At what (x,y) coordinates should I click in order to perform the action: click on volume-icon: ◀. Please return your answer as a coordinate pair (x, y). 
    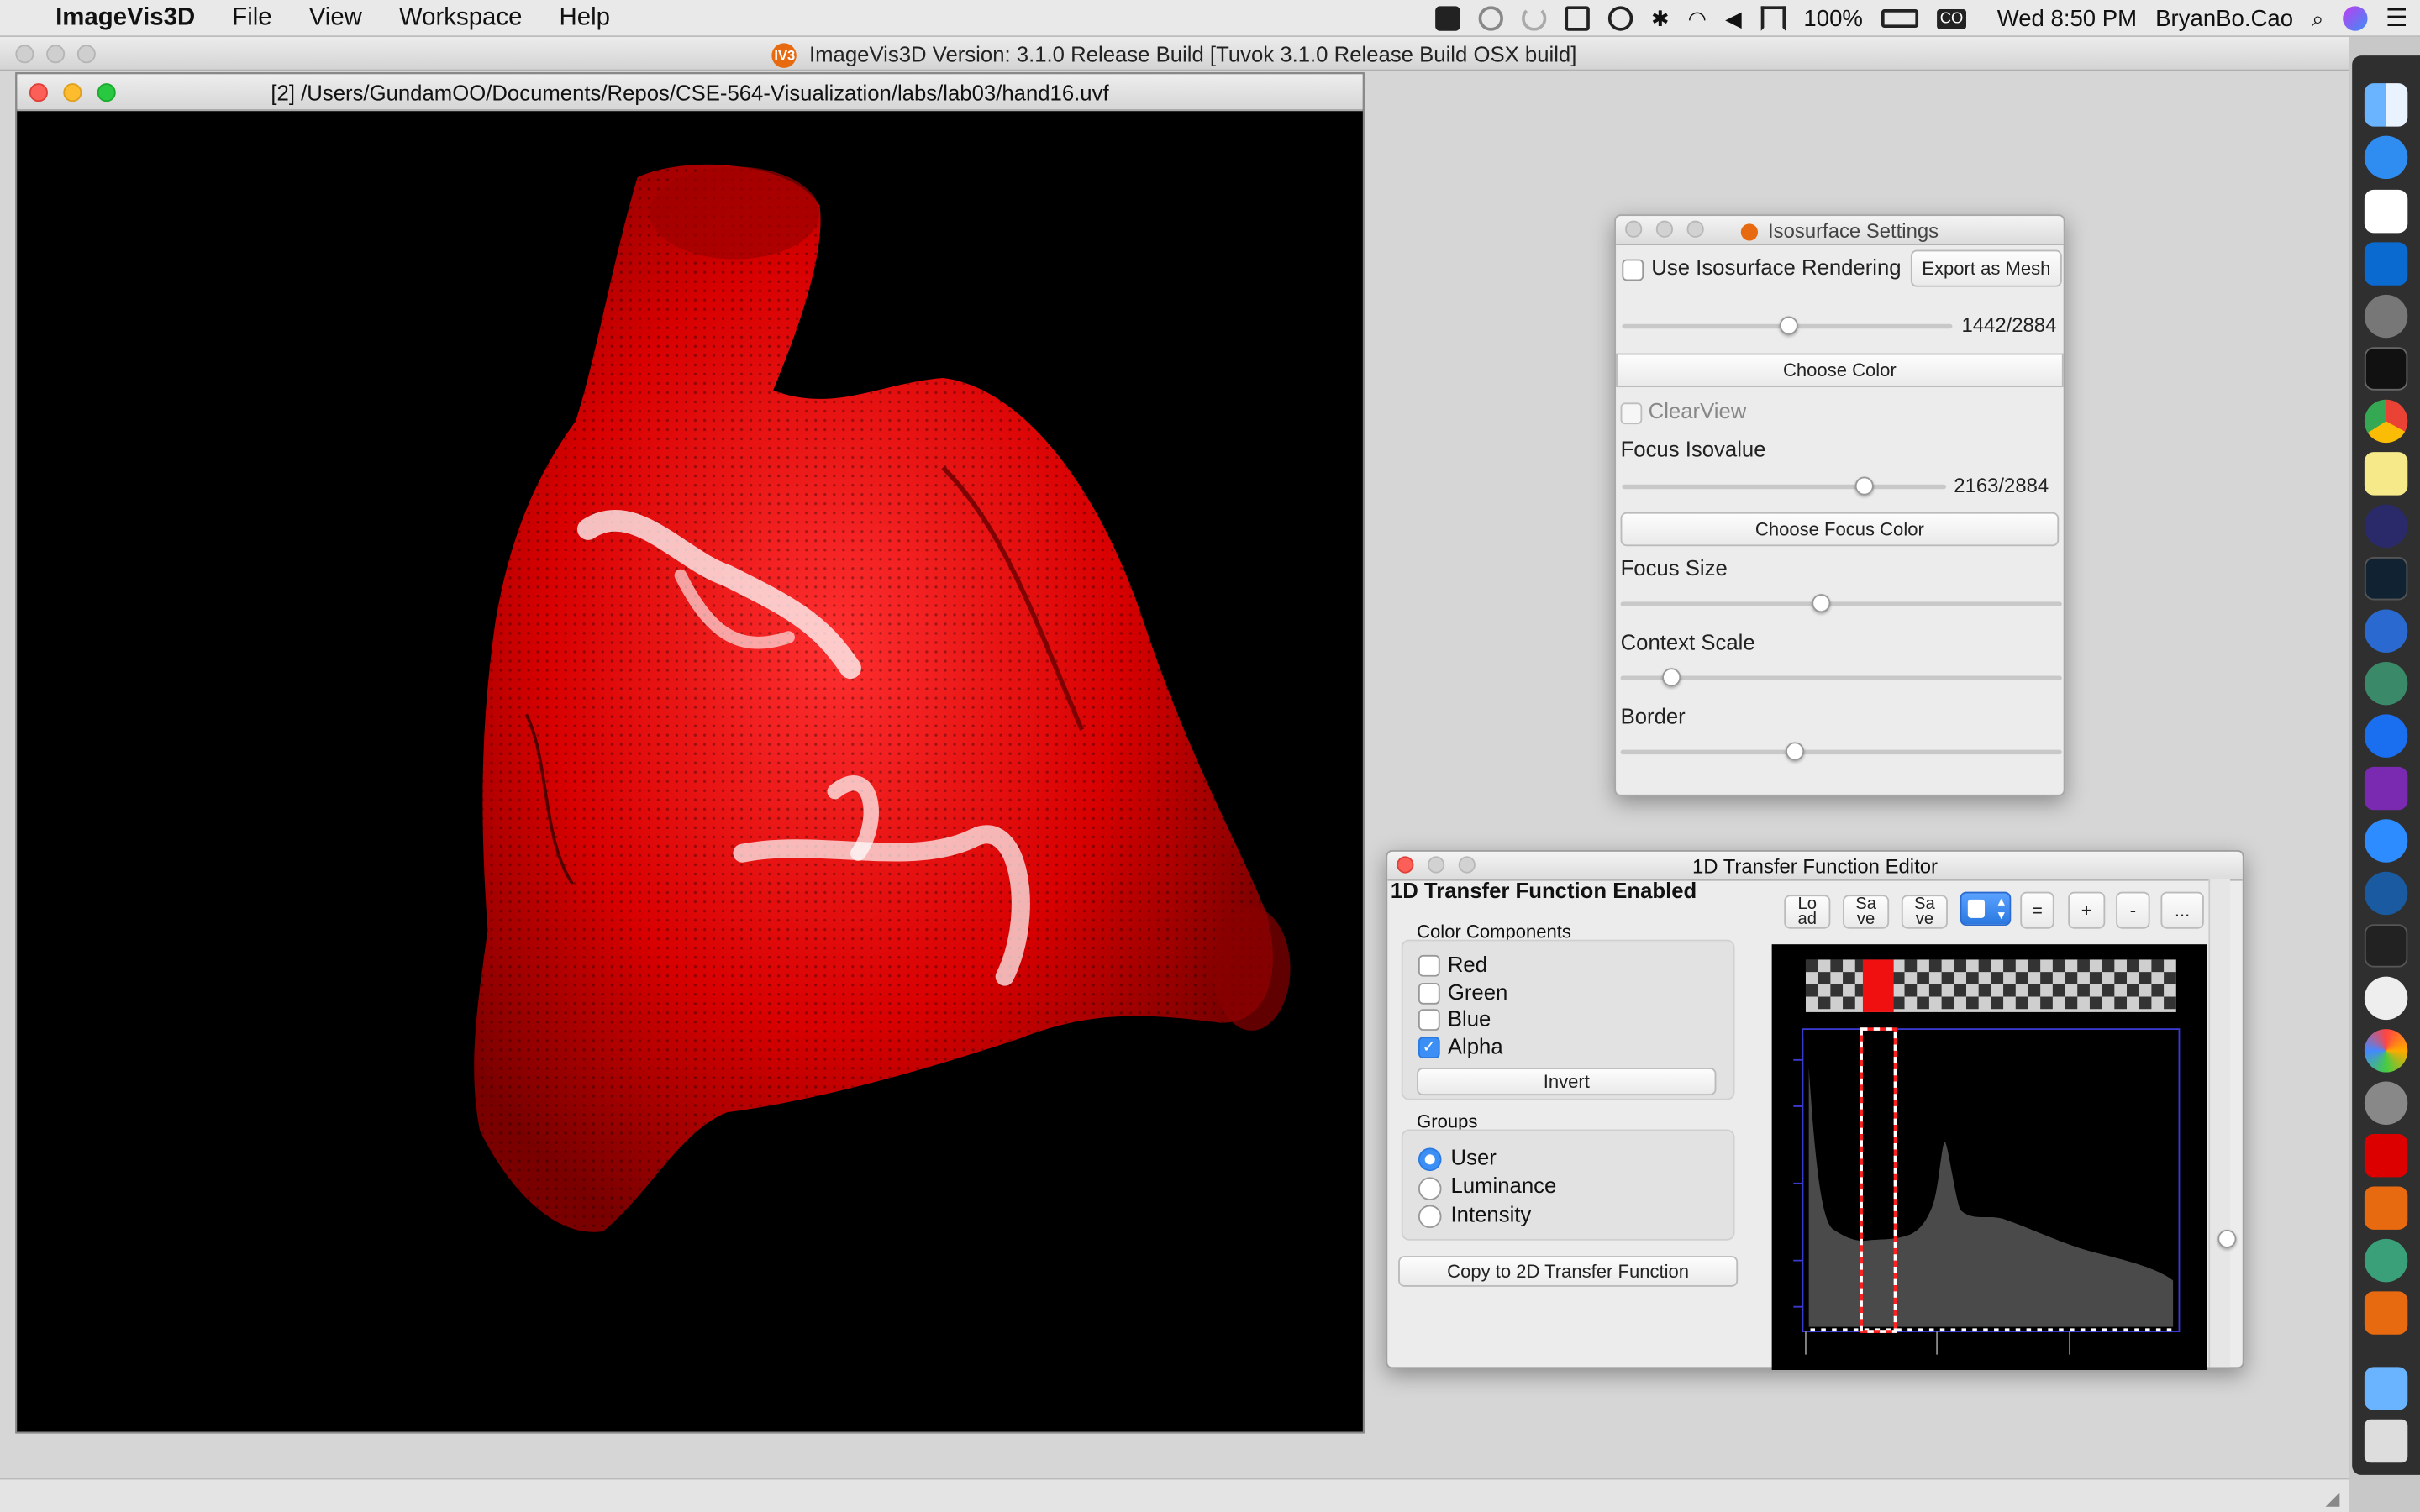
    Looking at the image, I should click on (1734, 18).